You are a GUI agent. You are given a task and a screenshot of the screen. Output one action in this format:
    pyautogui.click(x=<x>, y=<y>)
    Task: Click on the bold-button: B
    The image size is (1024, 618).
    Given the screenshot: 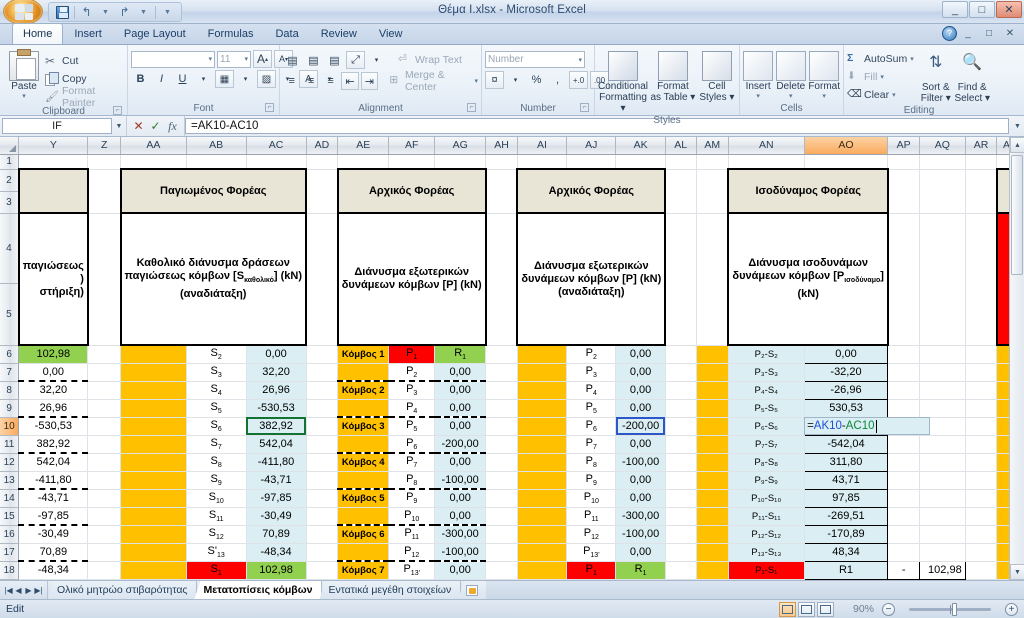 What is the action you would take?
    pyautogui.click(x=140, y=79)
    